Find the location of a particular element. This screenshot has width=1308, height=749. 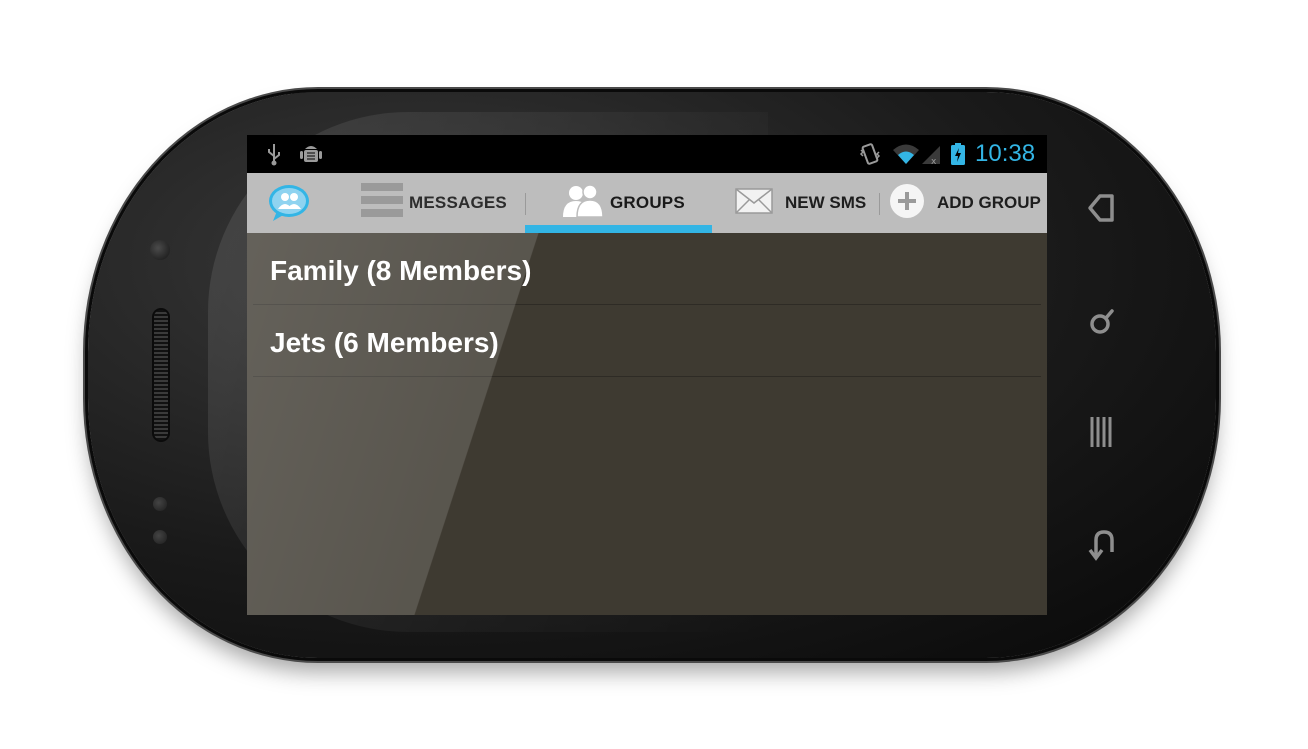

group-name: Jets (6 Members) is located at coordinates (384, 342).